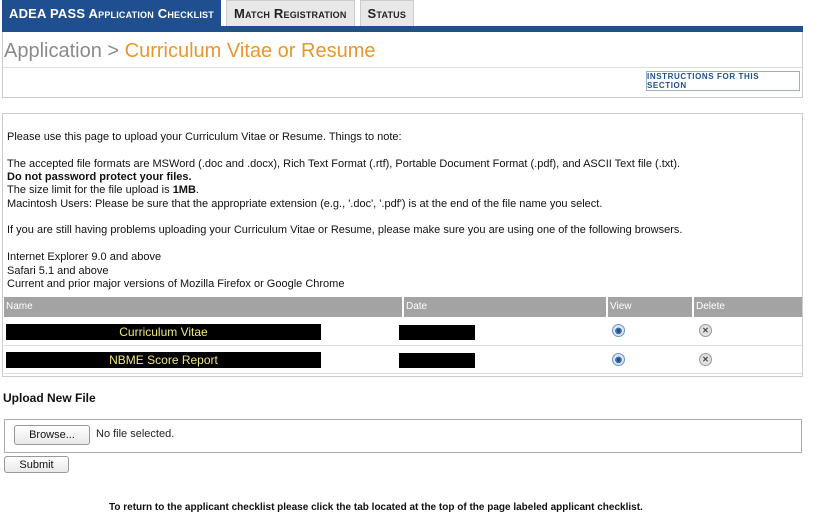 This screenshot has height=531, width=820. I want to click on size-limit-suffix: ., so click(197, 190).